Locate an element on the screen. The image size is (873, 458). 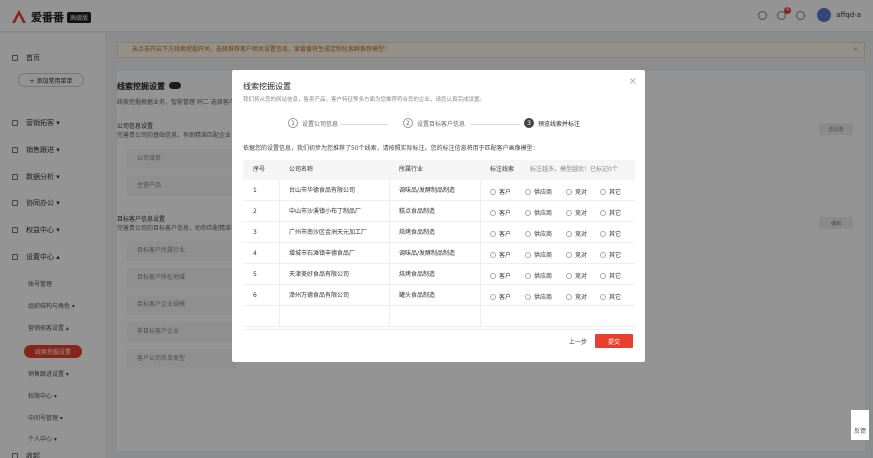
table-row is located at coordinates (439, 316).